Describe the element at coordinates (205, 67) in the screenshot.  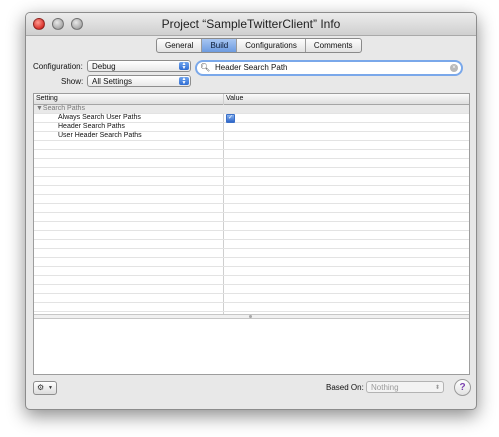
I see `search-icon: 🔍︎` at that location.